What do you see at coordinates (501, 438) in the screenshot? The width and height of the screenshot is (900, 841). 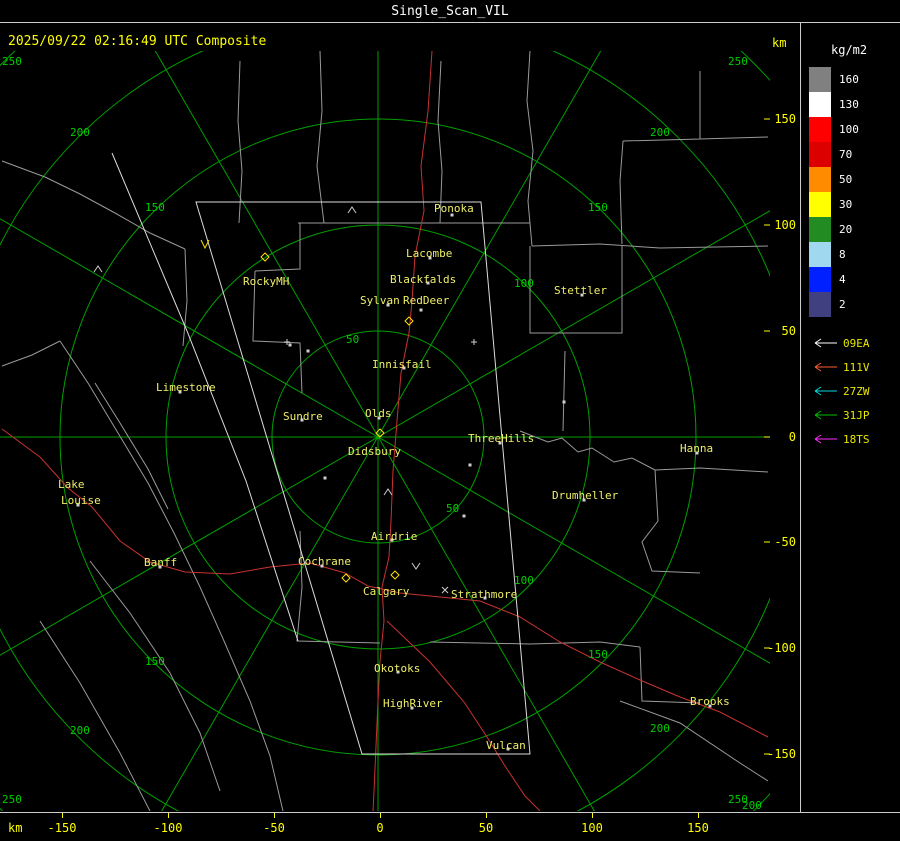 I see `city-label: ThreeHills` at bounding box center [501, 438].